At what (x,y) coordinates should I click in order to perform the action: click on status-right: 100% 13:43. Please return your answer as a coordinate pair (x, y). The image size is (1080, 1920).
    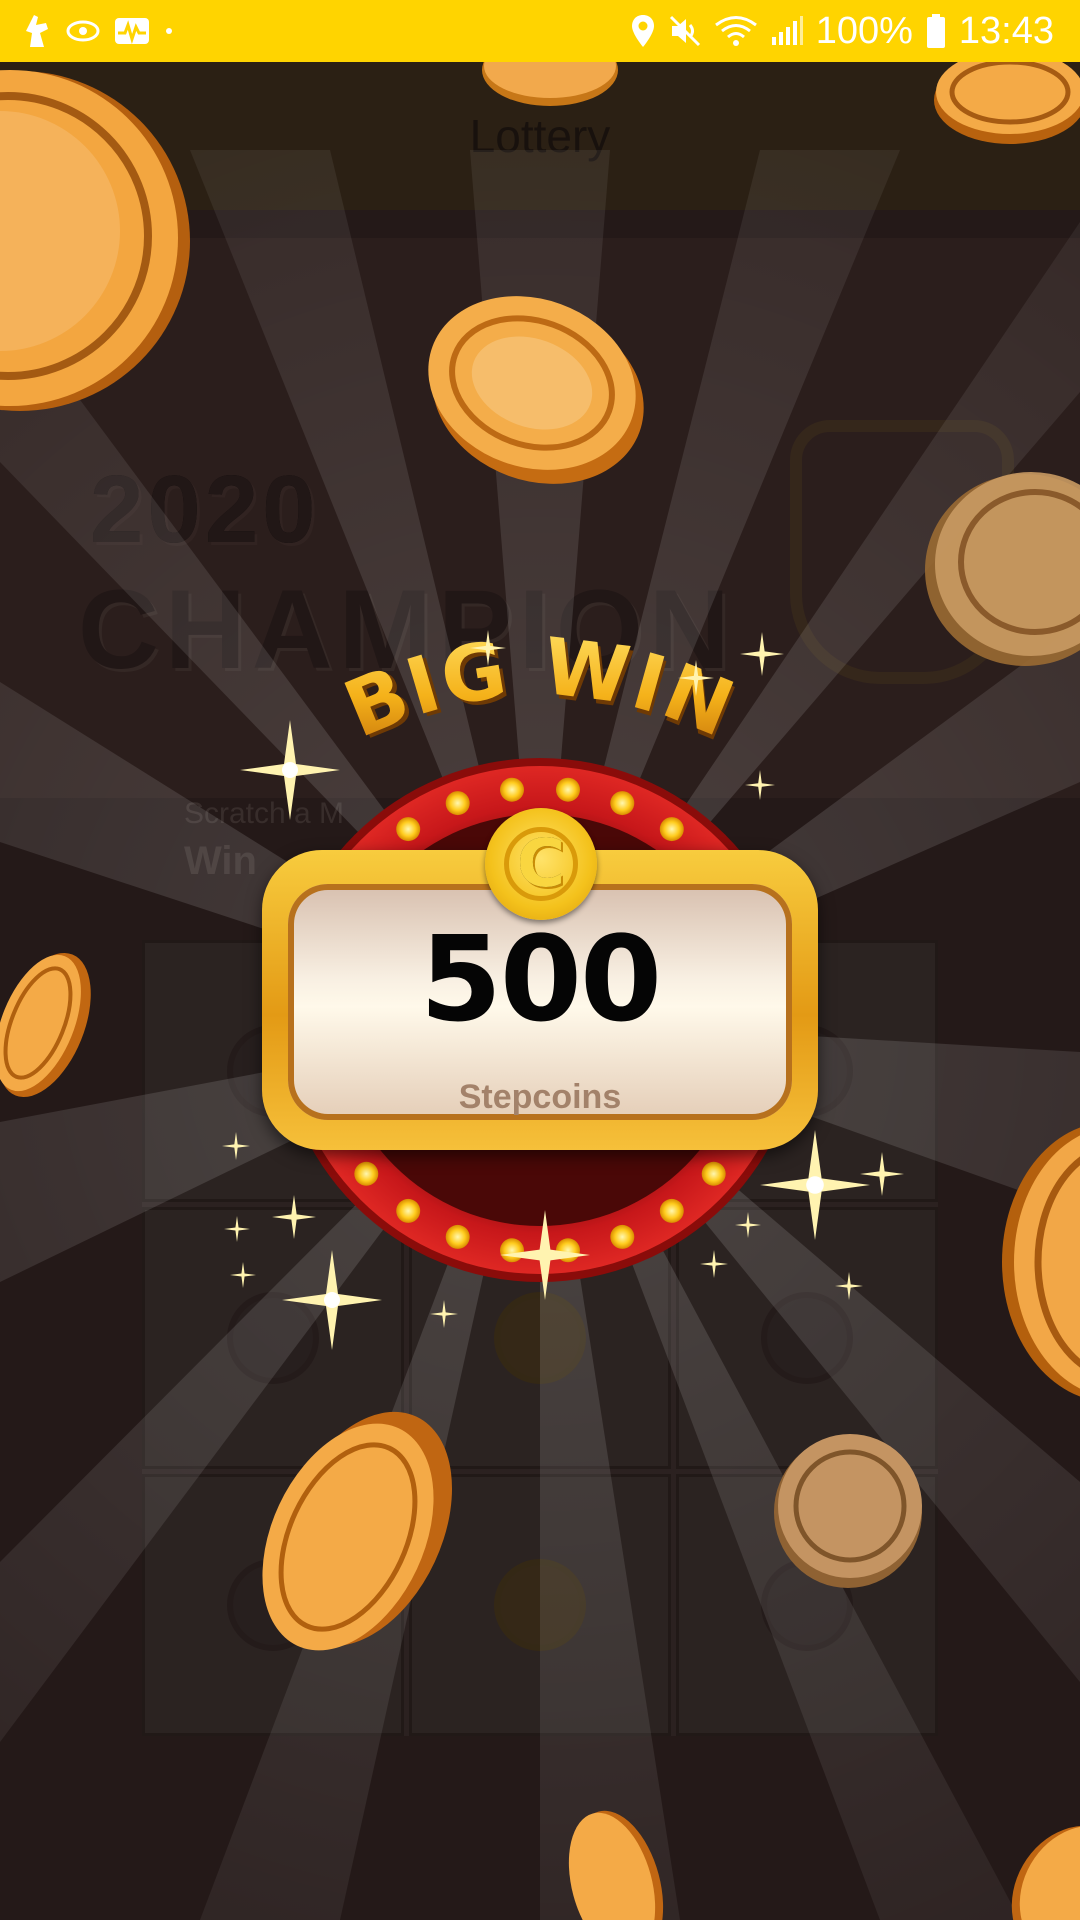
    Looking at the image, I should click on (842, 31).